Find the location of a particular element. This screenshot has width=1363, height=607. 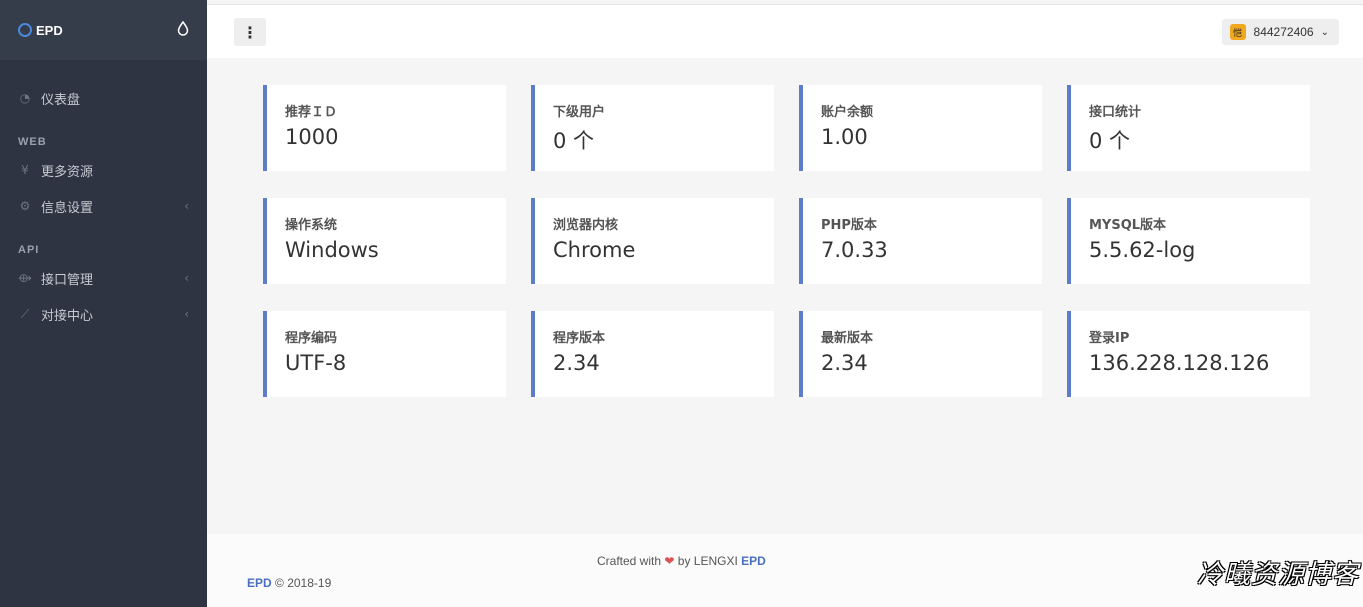

stat-label: 程序版本 is located at coordinates (579, 338).